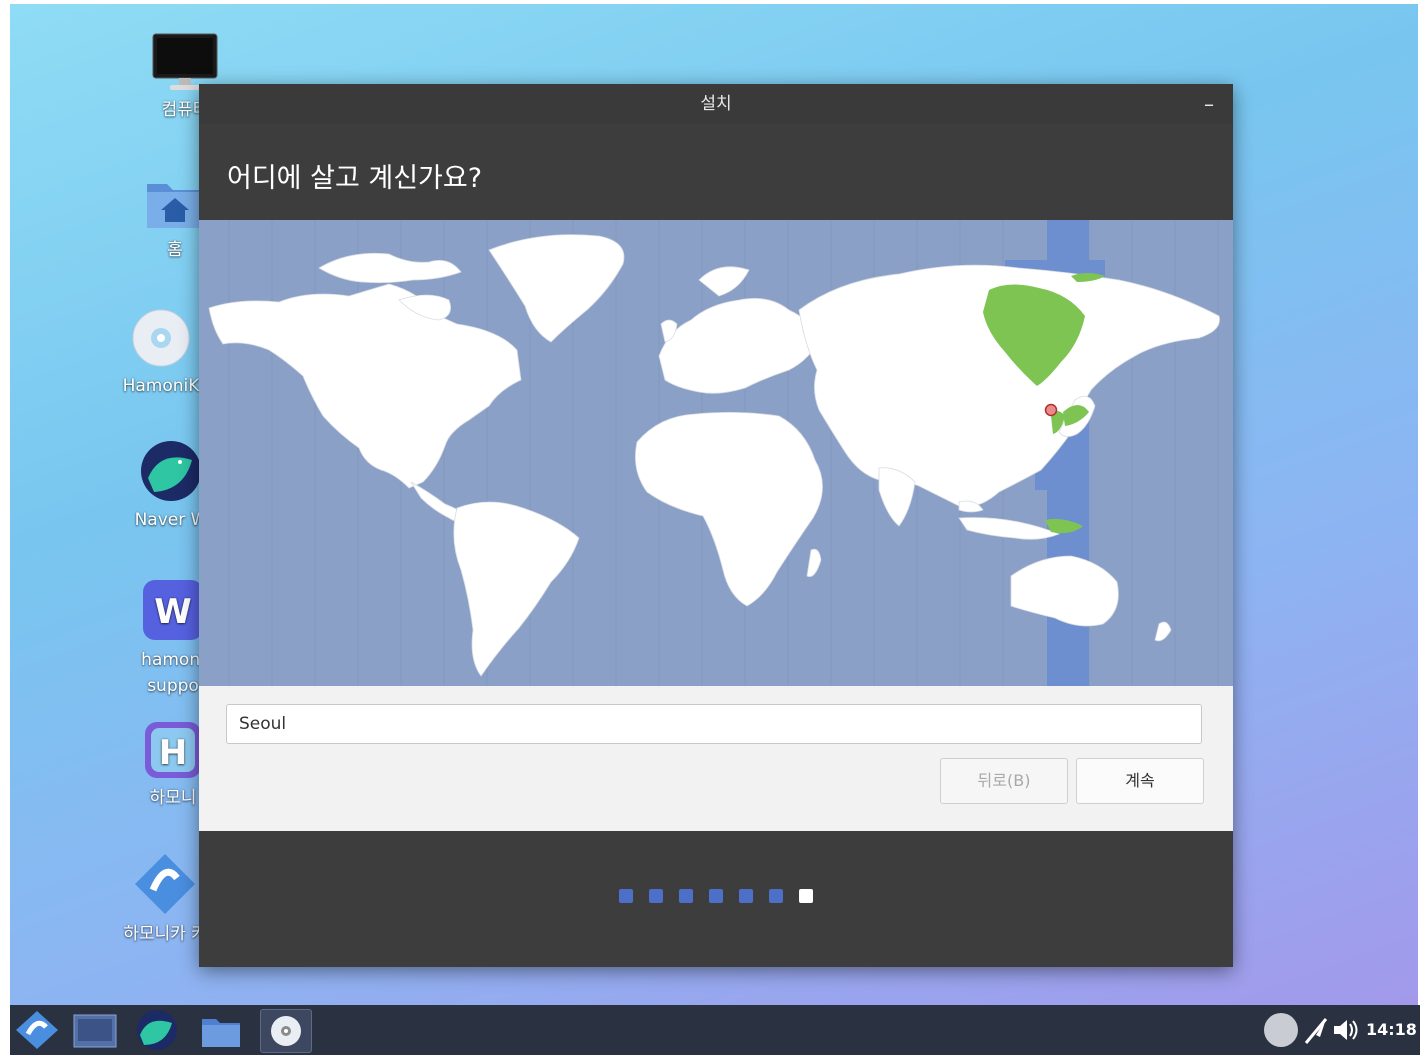 This screenshot has width=1420, height=1056. What do you see at coordinates (1140, 781) in the screenshot?
I see `continue-button: 계속` at bounding box center [1140, 781].